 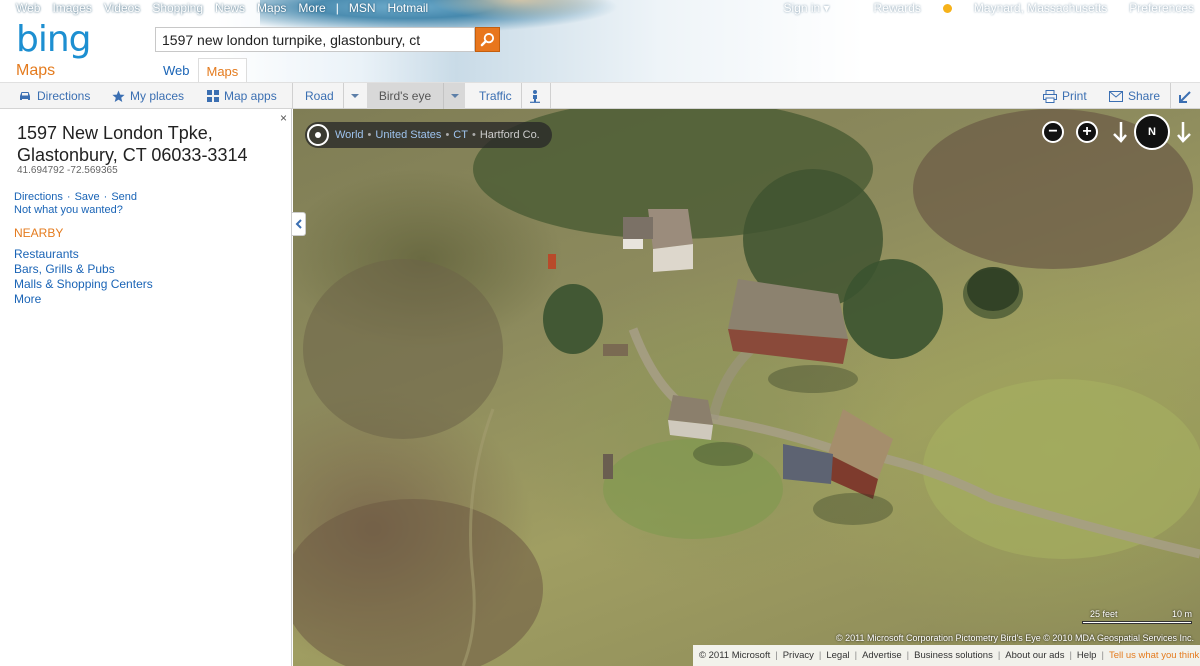 I want to click on nav-shopping: Shopping, so click(x=177, y=8).